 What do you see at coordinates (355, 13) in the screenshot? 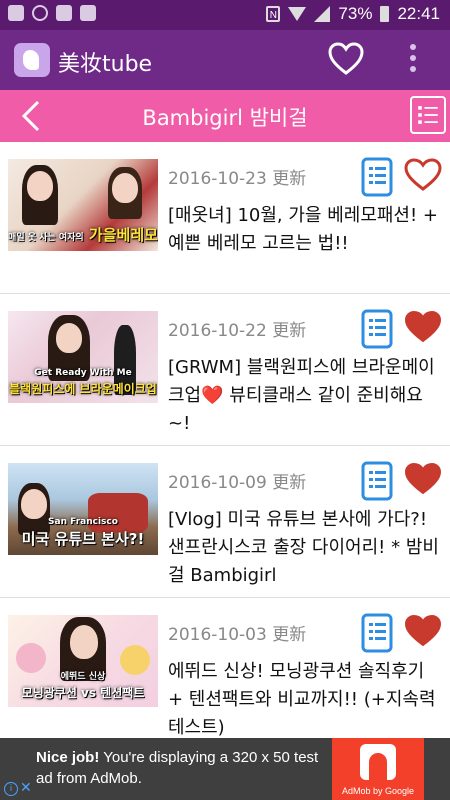
I see `battery-percent: 73%` at bounding box center [355, 13].